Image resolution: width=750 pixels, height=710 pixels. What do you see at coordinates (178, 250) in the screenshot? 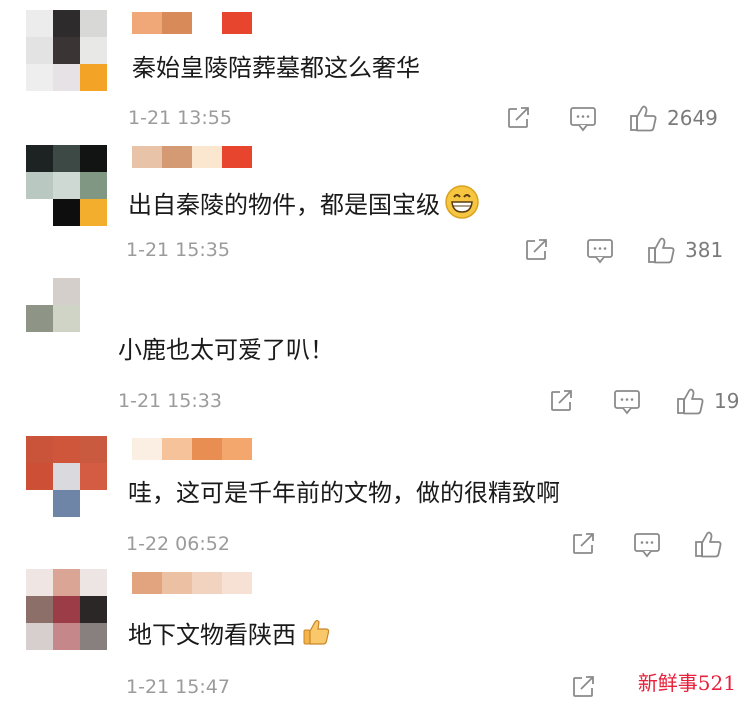
I see `comment-time: 1-21 15:35` at bounding box center [178, 250].